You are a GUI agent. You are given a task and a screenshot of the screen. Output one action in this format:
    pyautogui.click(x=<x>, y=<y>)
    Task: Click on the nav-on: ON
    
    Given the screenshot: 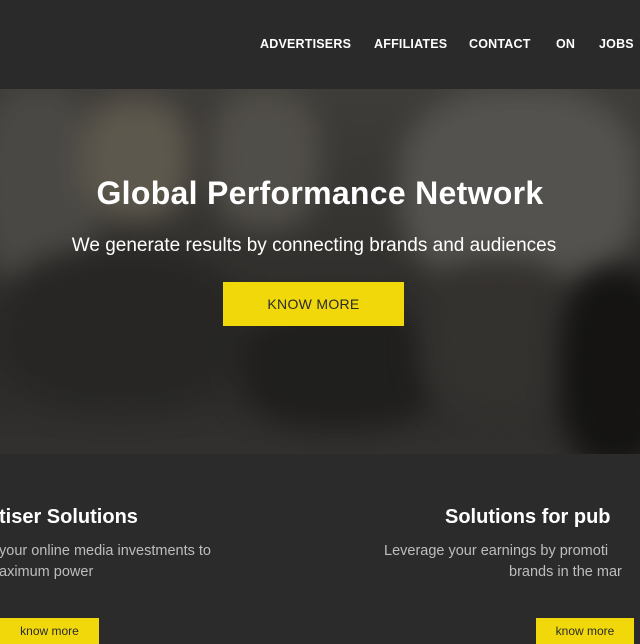 What is the action you would take?
    pyautogui.click(x=565, y=44)
    